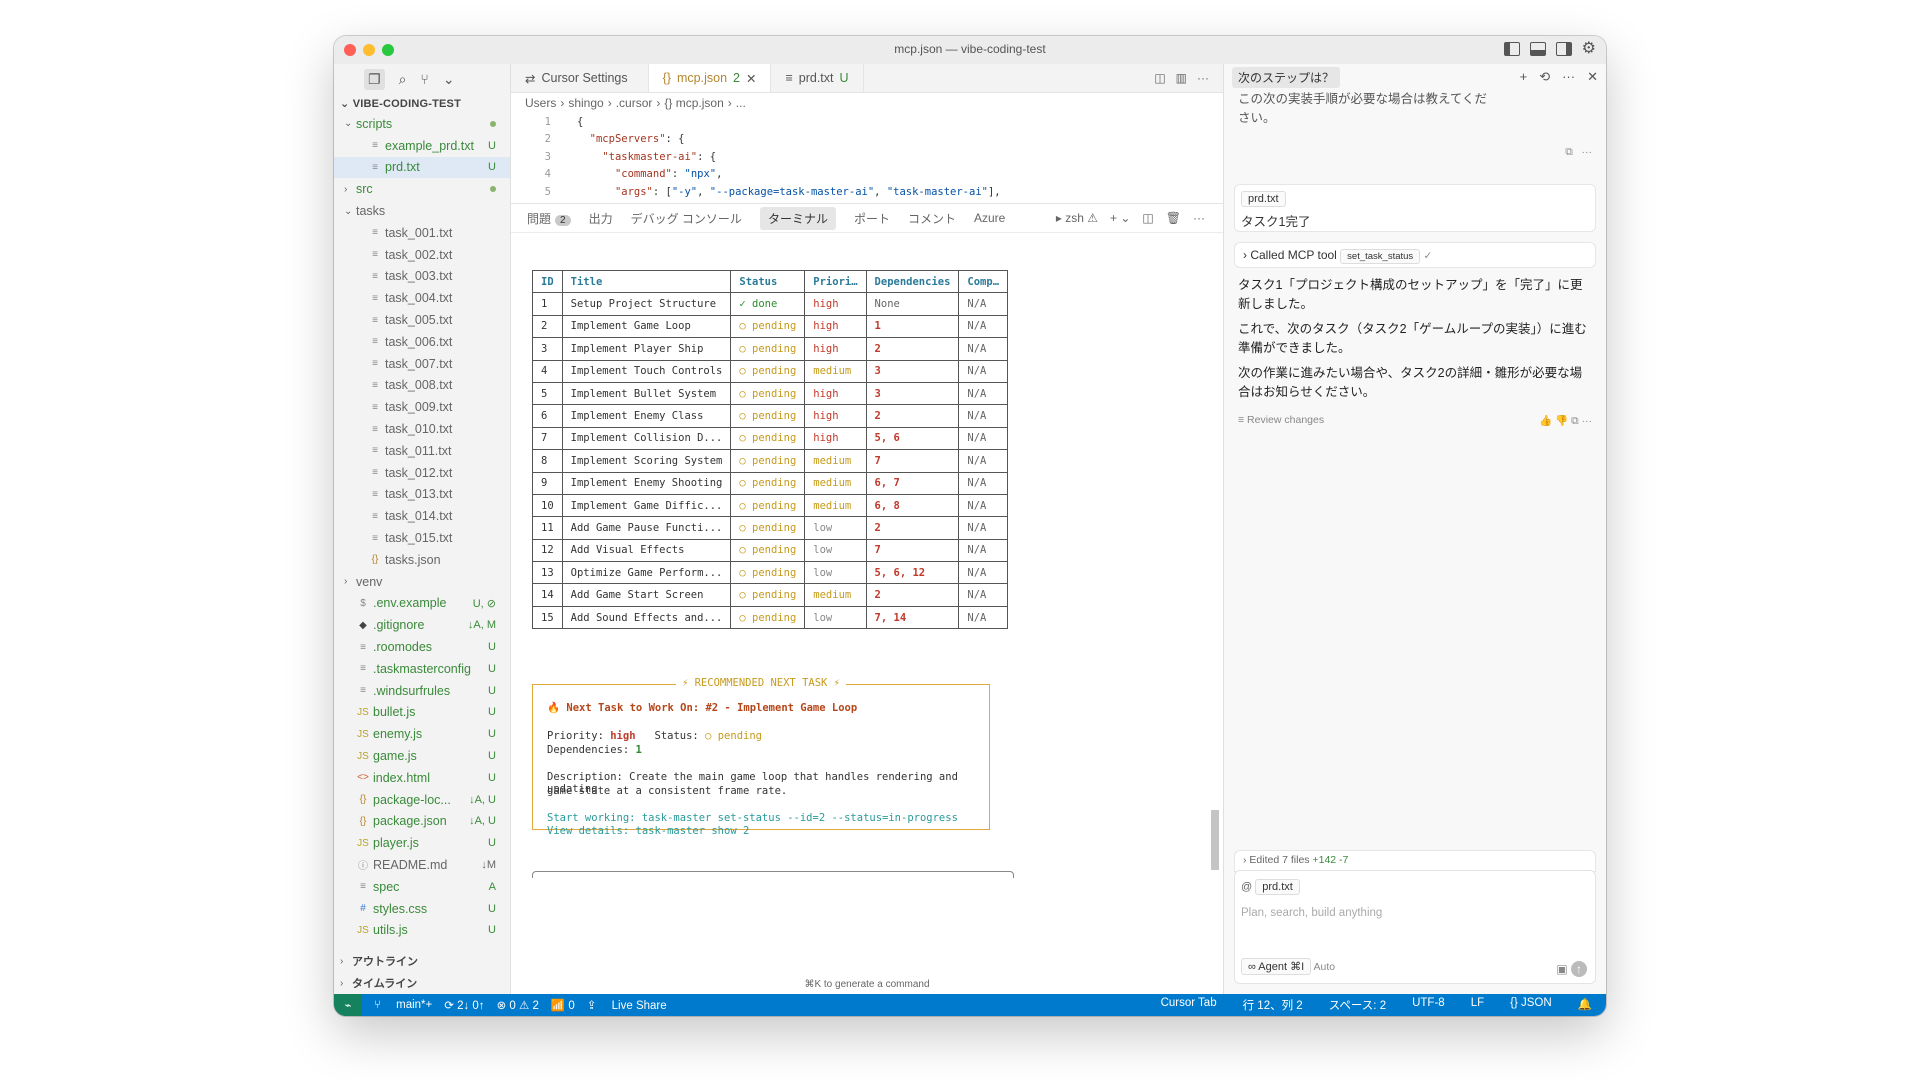  Describe the element at coordinates (422, 756) in the screenshot. I see `tree-item-game-js: JS game.js U` at that location.